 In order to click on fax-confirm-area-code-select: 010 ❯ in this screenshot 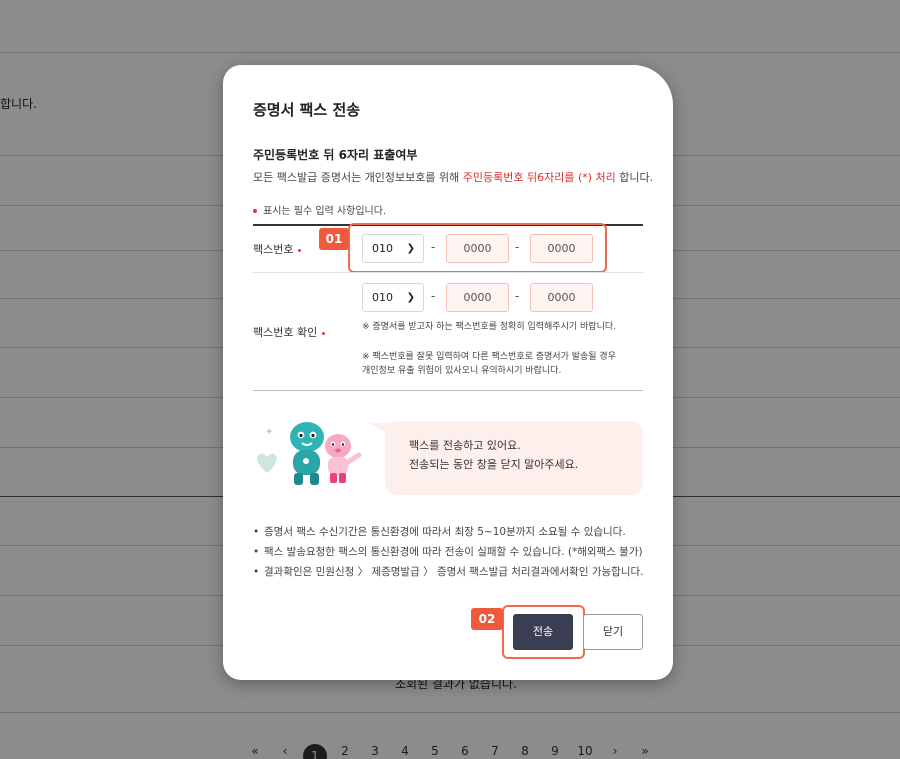, I will do `click(393, 297)`.